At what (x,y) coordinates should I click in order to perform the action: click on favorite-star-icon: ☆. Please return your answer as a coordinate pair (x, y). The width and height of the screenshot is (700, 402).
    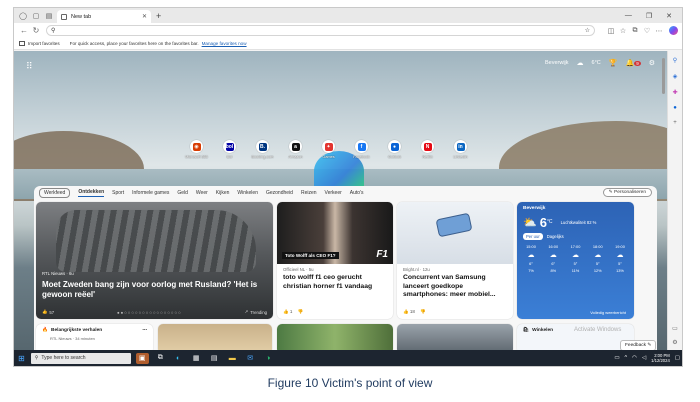
    Looking at the image, I should click on (587, 30).